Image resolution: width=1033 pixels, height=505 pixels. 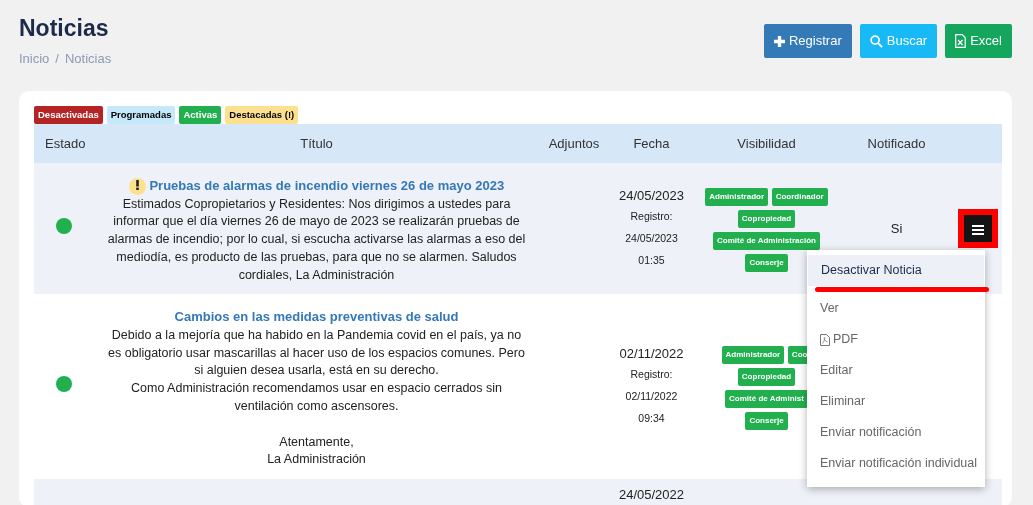 What do you see at coordinates (896, 401) in the screenshot?
I see `menu-item: Eliminar` at bounding box center [896, 401].